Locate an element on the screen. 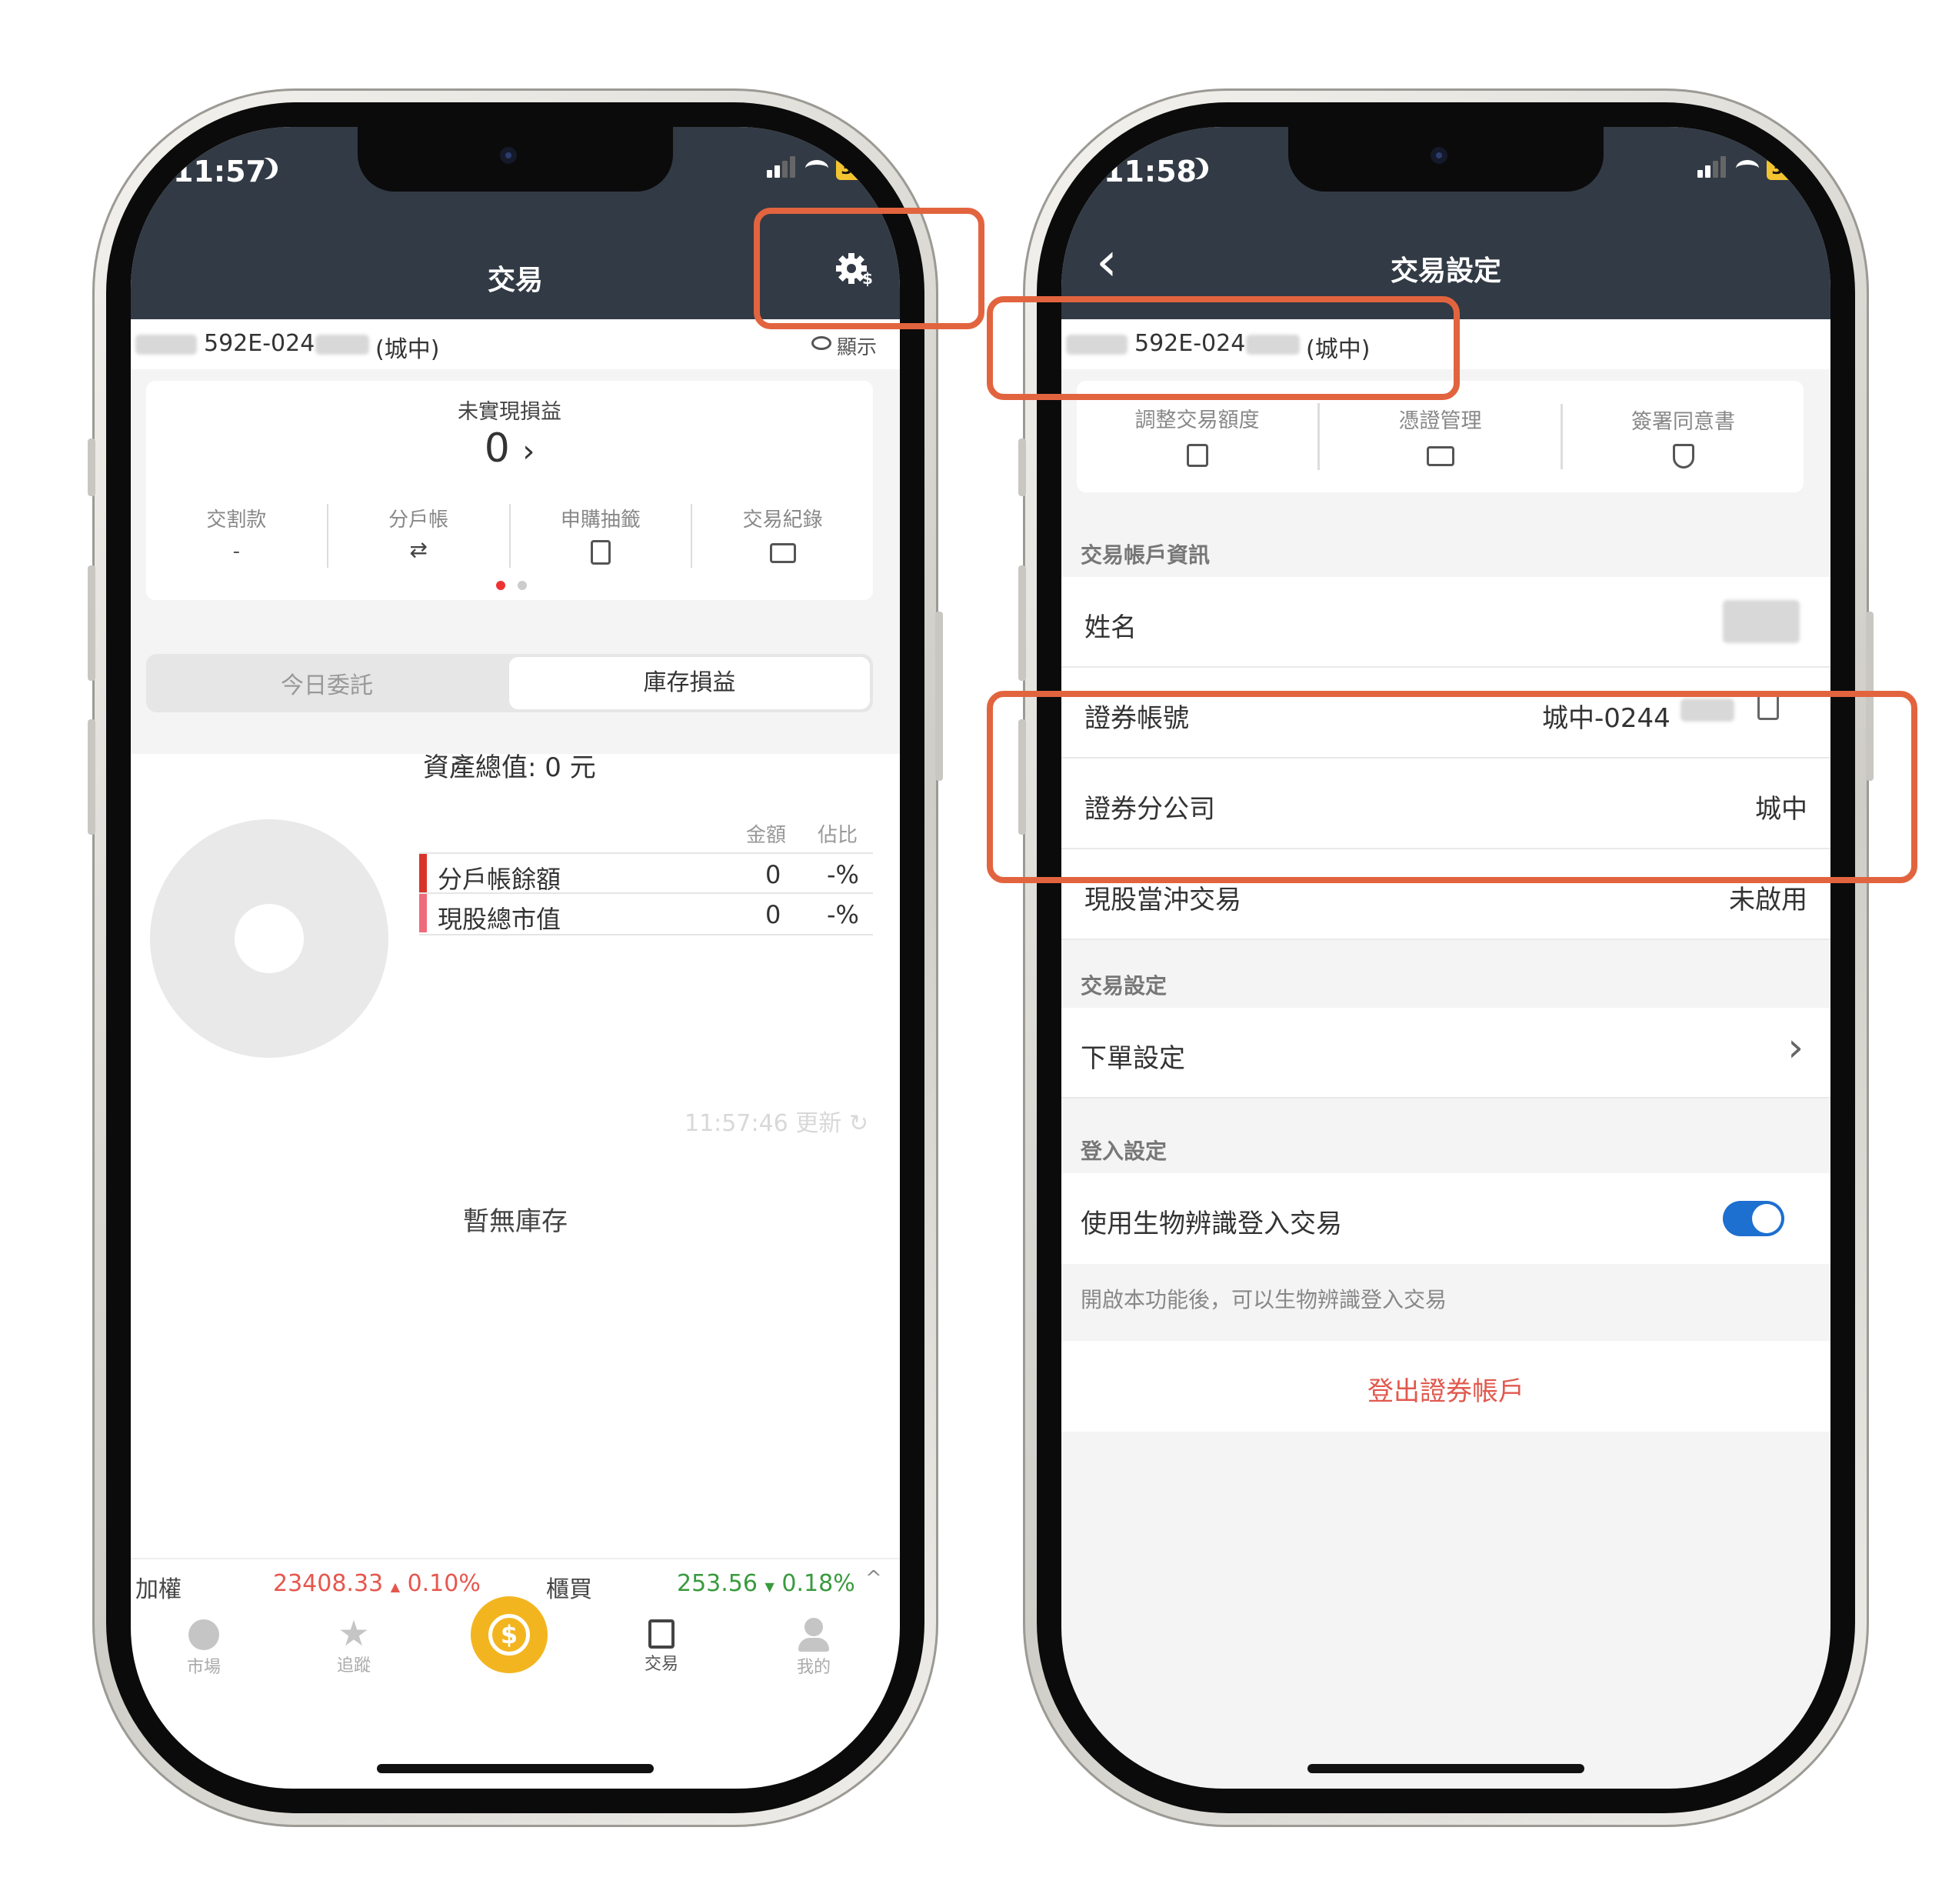 Image resolution: width=1942 pixels, height=1904 pixels. document-icon is located at coordinates (600, 552).